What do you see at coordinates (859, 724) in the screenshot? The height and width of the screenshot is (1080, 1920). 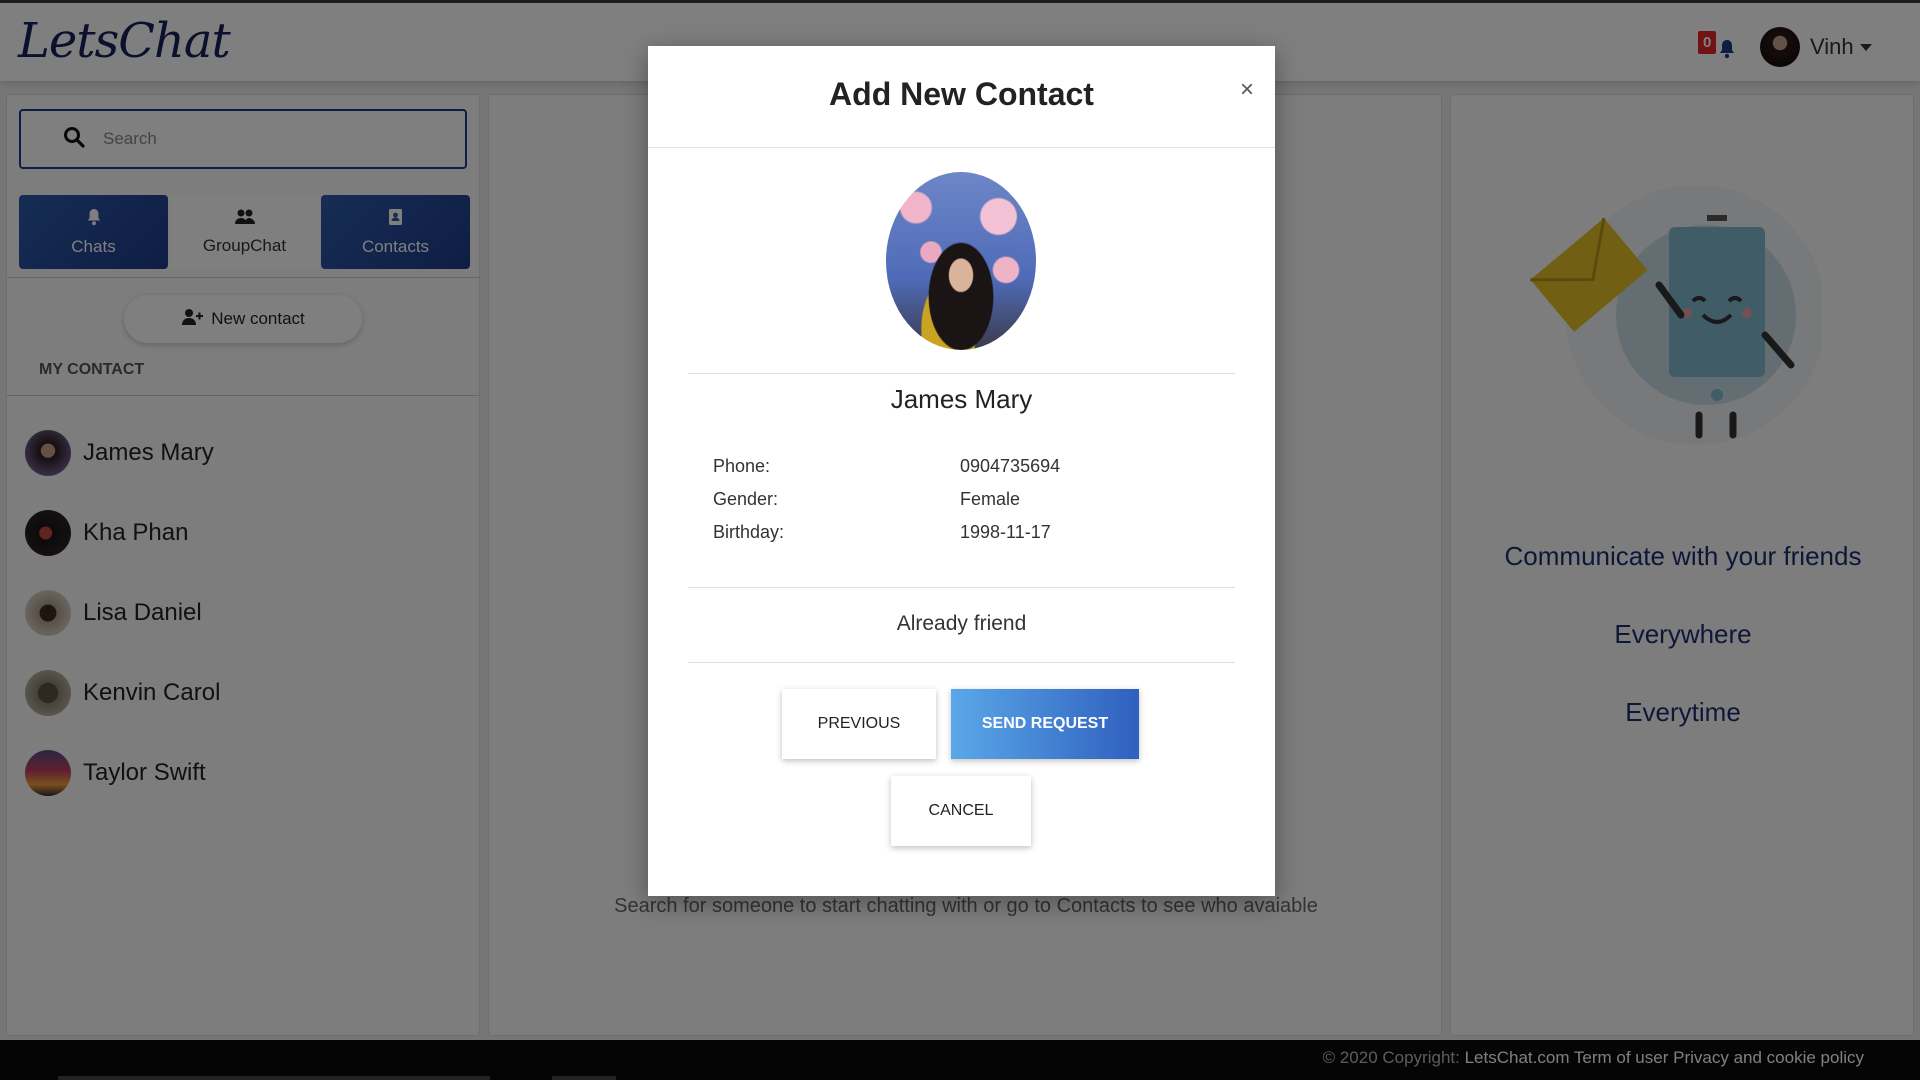 I see `previous-button: PREVIOUS` at bounding box center [859, 724].